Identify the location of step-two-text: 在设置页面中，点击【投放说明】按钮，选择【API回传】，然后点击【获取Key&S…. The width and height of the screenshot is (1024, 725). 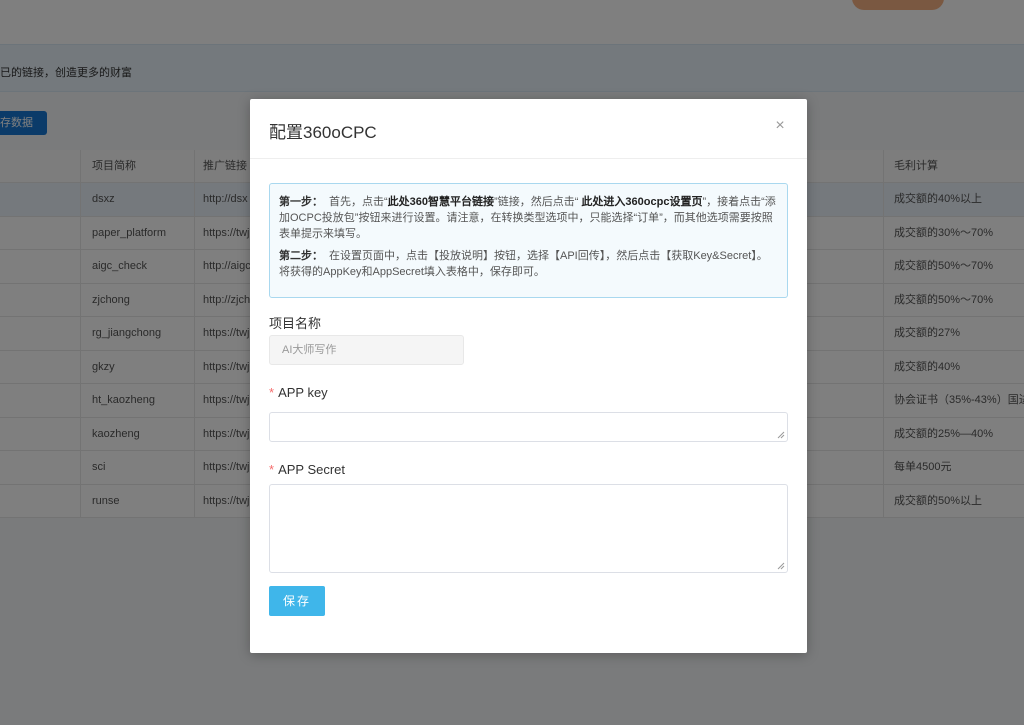
(523, 264).